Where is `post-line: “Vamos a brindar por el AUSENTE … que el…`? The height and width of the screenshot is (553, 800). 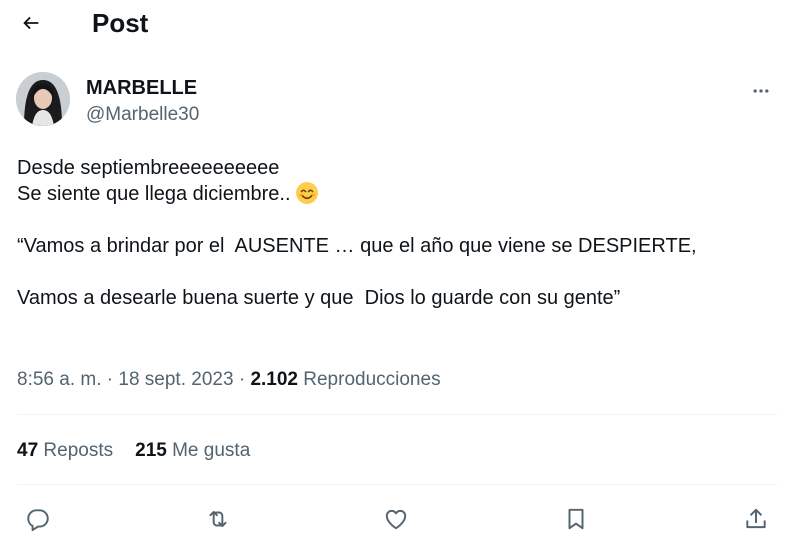
post-line: “Vamos a brindar por el AUSENTE … que el… is located at coordinates (357, 246).